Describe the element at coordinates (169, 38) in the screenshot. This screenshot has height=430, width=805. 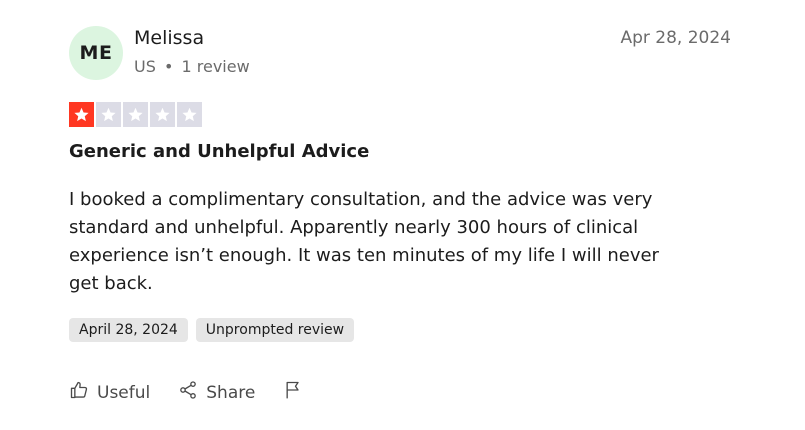
I see `reviewer-name: Melissa` at that location.